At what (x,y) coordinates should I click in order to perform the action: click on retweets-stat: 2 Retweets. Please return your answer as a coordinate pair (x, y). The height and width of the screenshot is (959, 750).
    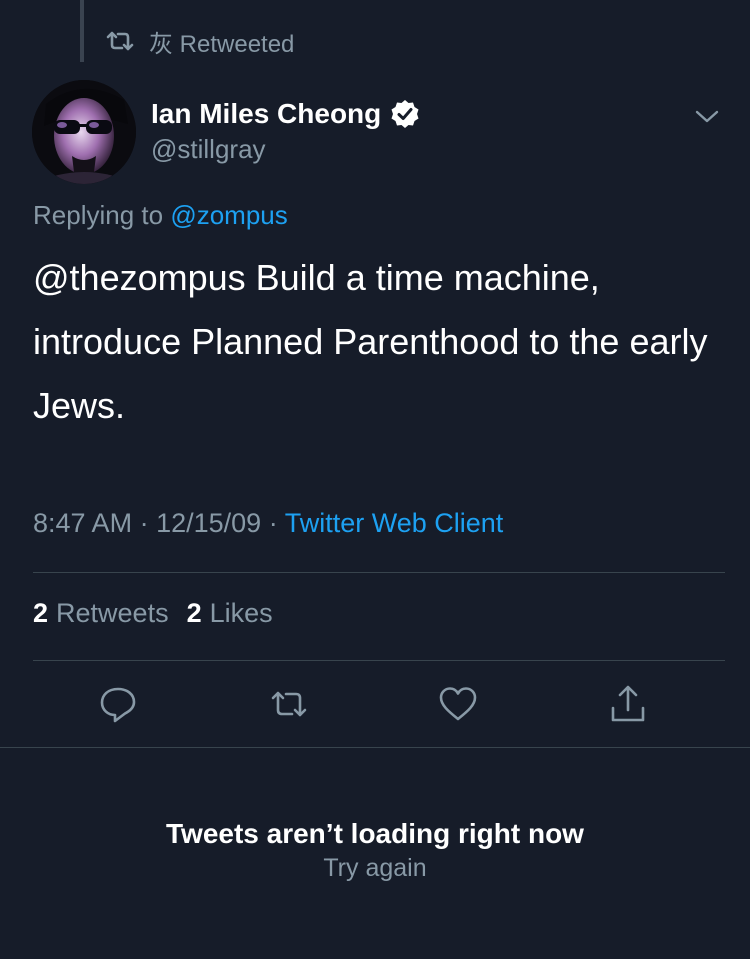
    Looking at the image, I should click on (101, 613).